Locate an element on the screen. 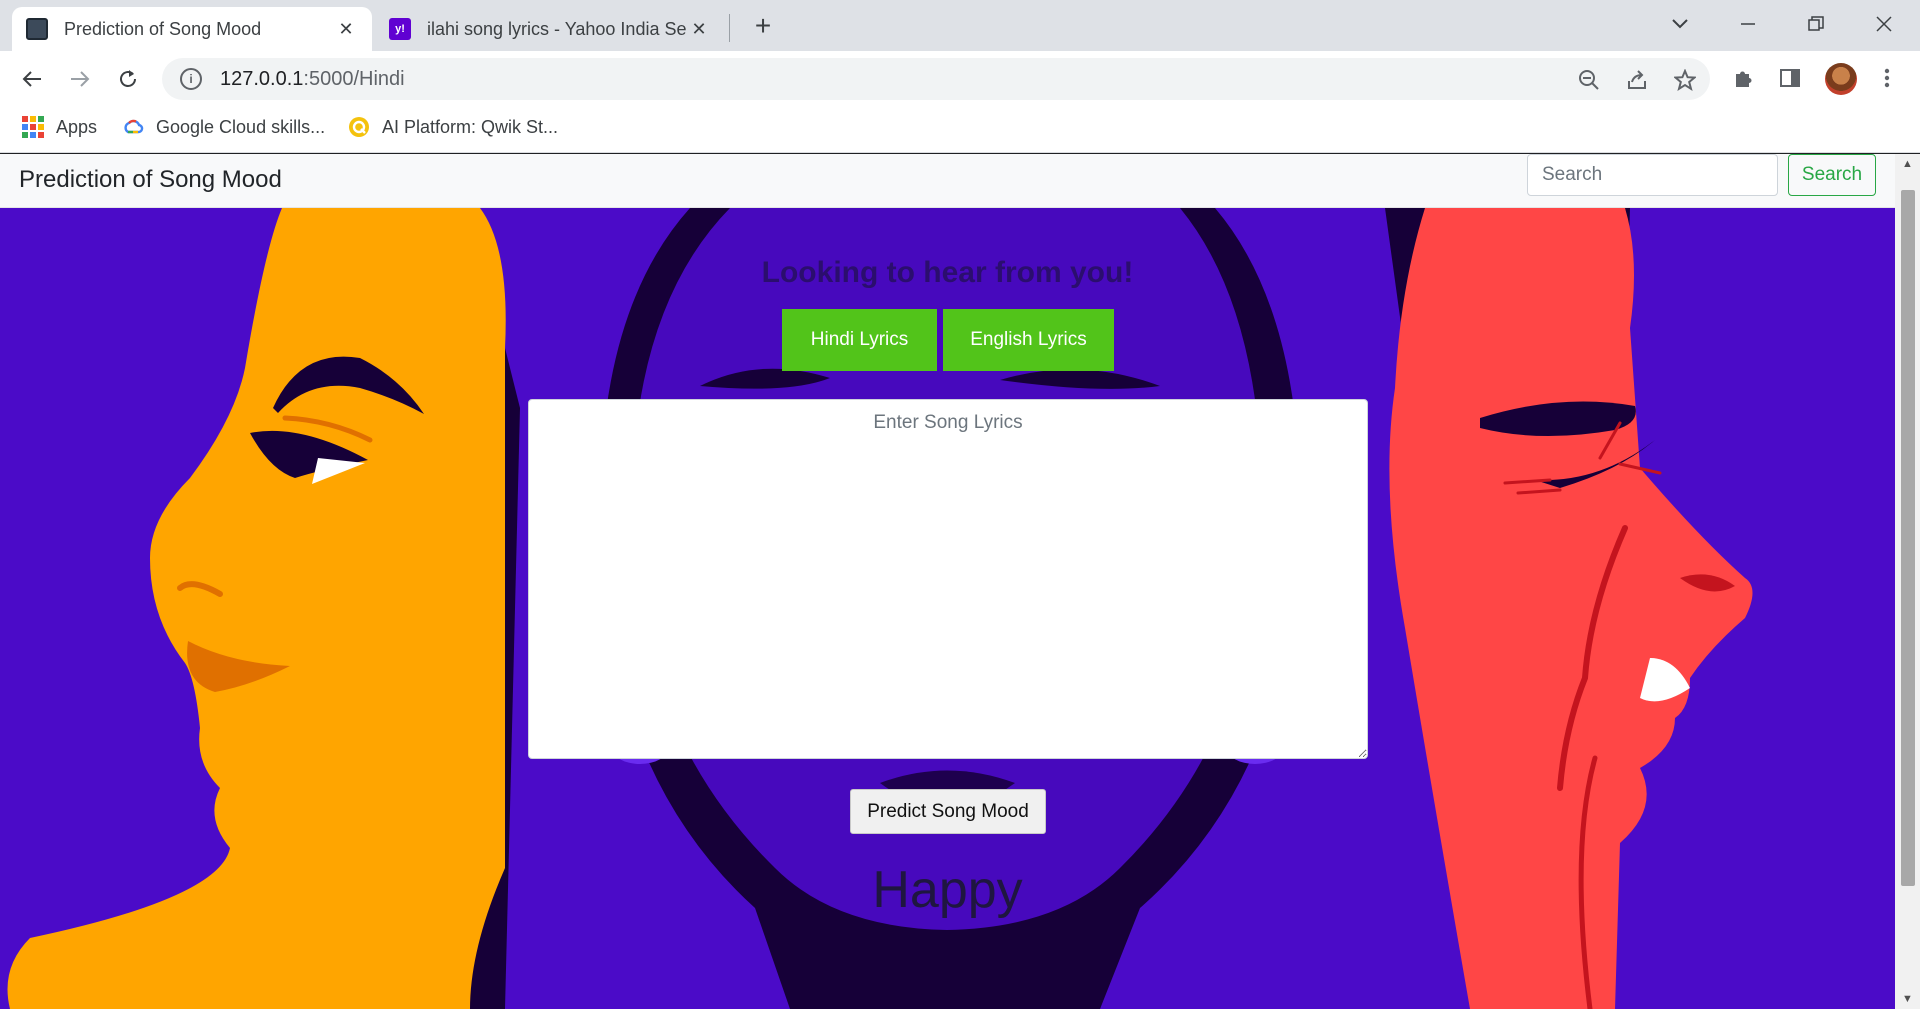  extensions-icon is located at coordinates (1743, 78).